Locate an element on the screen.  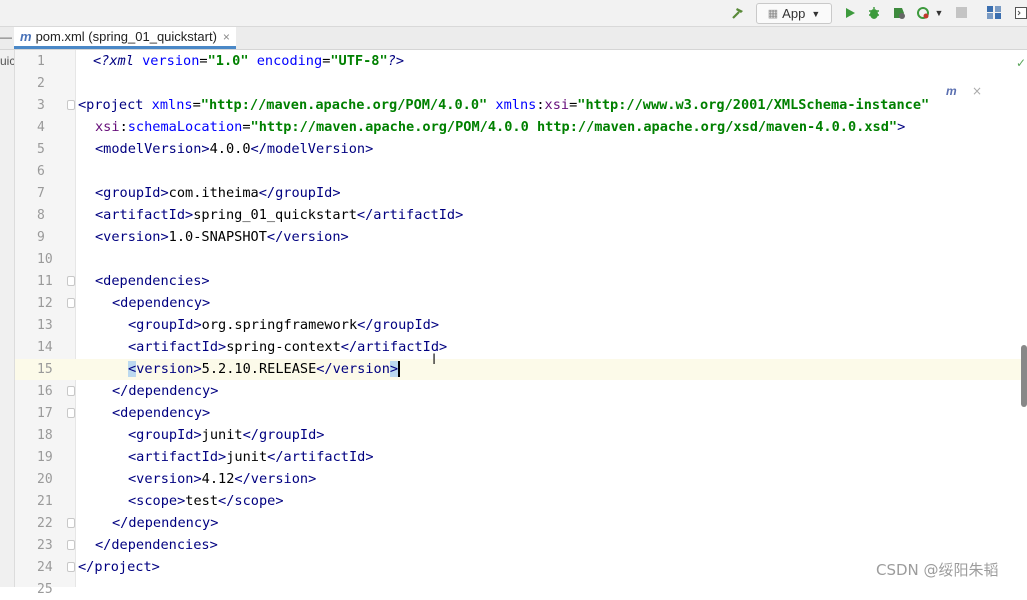
coverage-icon is located at coordinates (899, 12).